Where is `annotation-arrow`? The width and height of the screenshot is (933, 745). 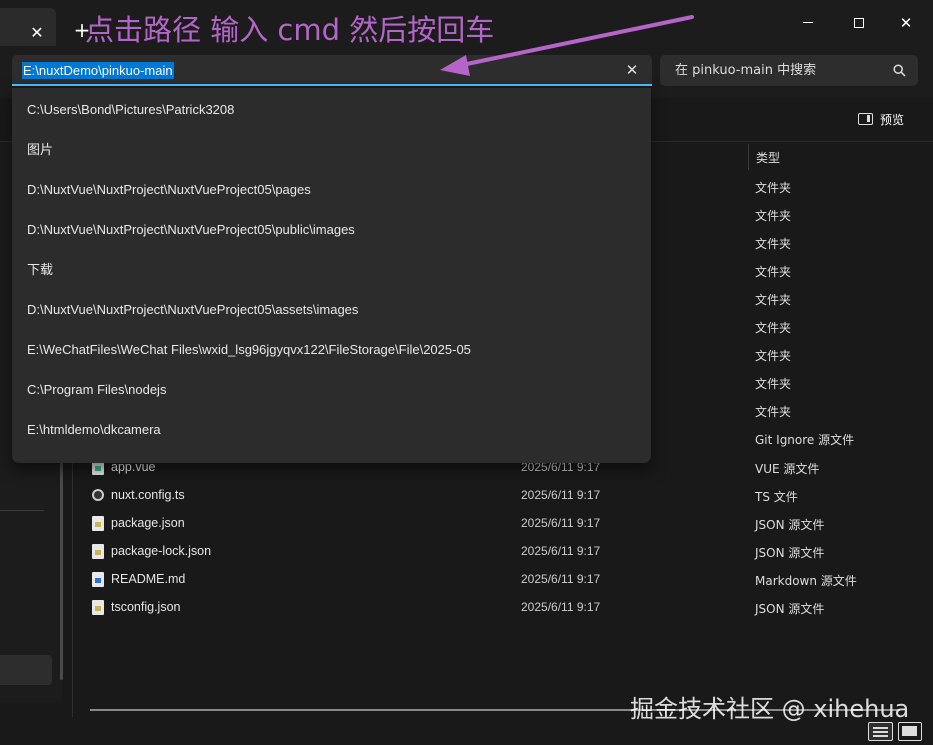 annotation-arrow is located at coordinates (567, 45).